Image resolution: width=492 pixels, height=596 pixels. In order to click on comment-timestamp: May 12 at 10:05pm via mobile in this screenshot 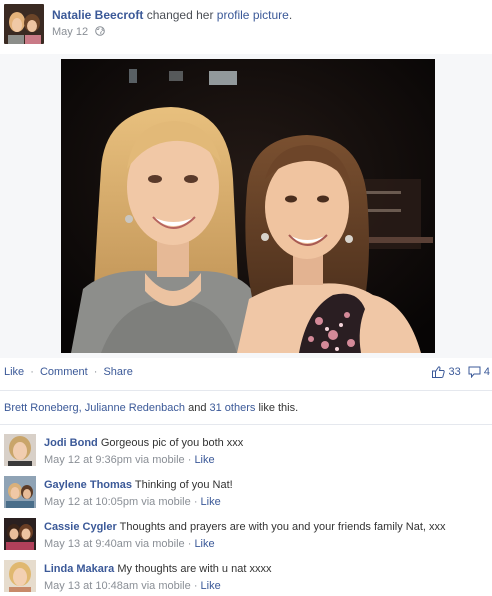, I will do `click(117, 502)`.